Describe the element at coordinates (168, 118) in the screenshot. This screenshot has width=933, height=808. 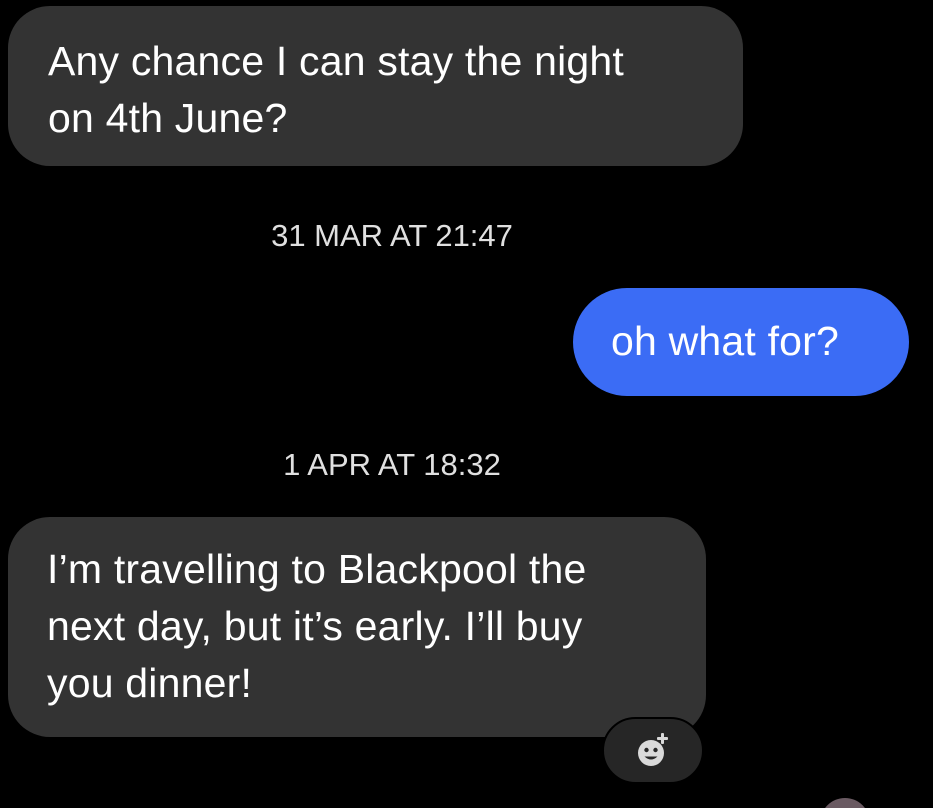
I see `message-text-line: on 4th June?` at that location.